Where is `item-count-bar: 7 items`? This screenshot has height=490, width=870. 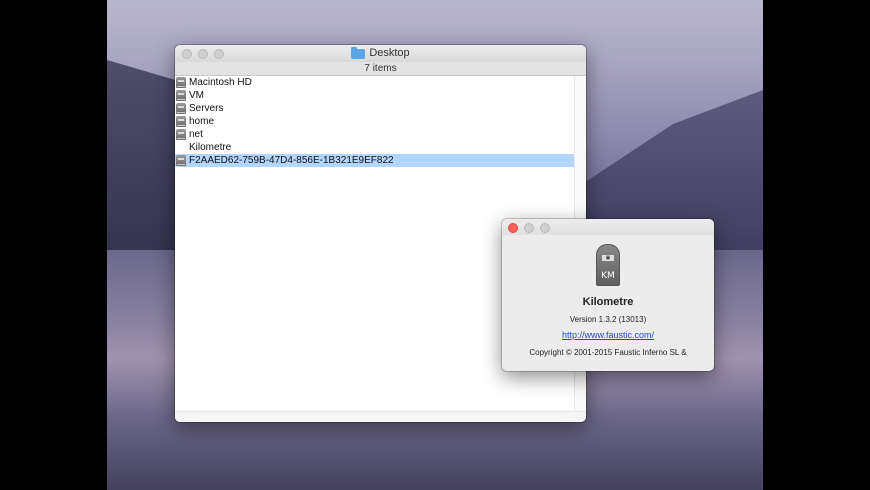 item-count-bar: 7 items is located at coordinates (380, 69).